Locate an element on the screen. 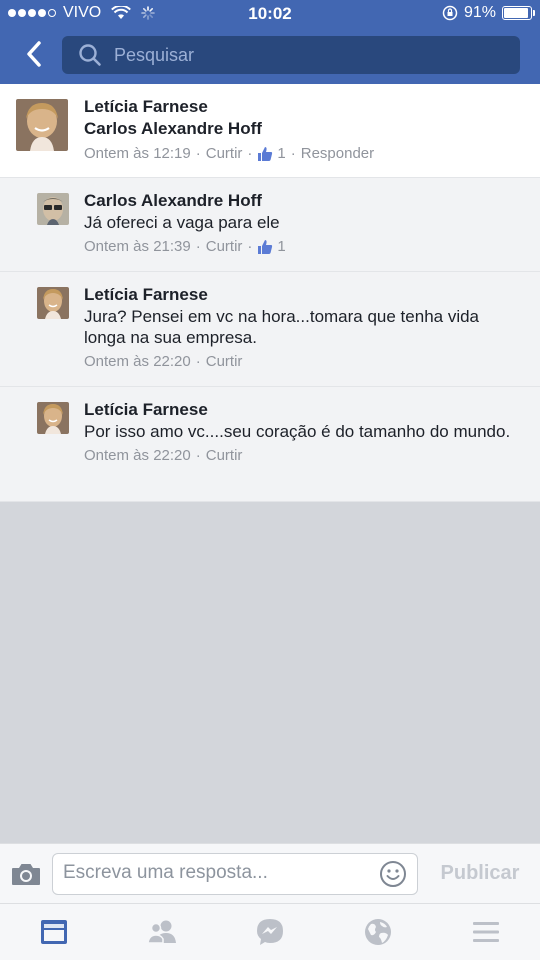 The image size is (540, 960). messenger-icon is located at coordinates (270, 932).